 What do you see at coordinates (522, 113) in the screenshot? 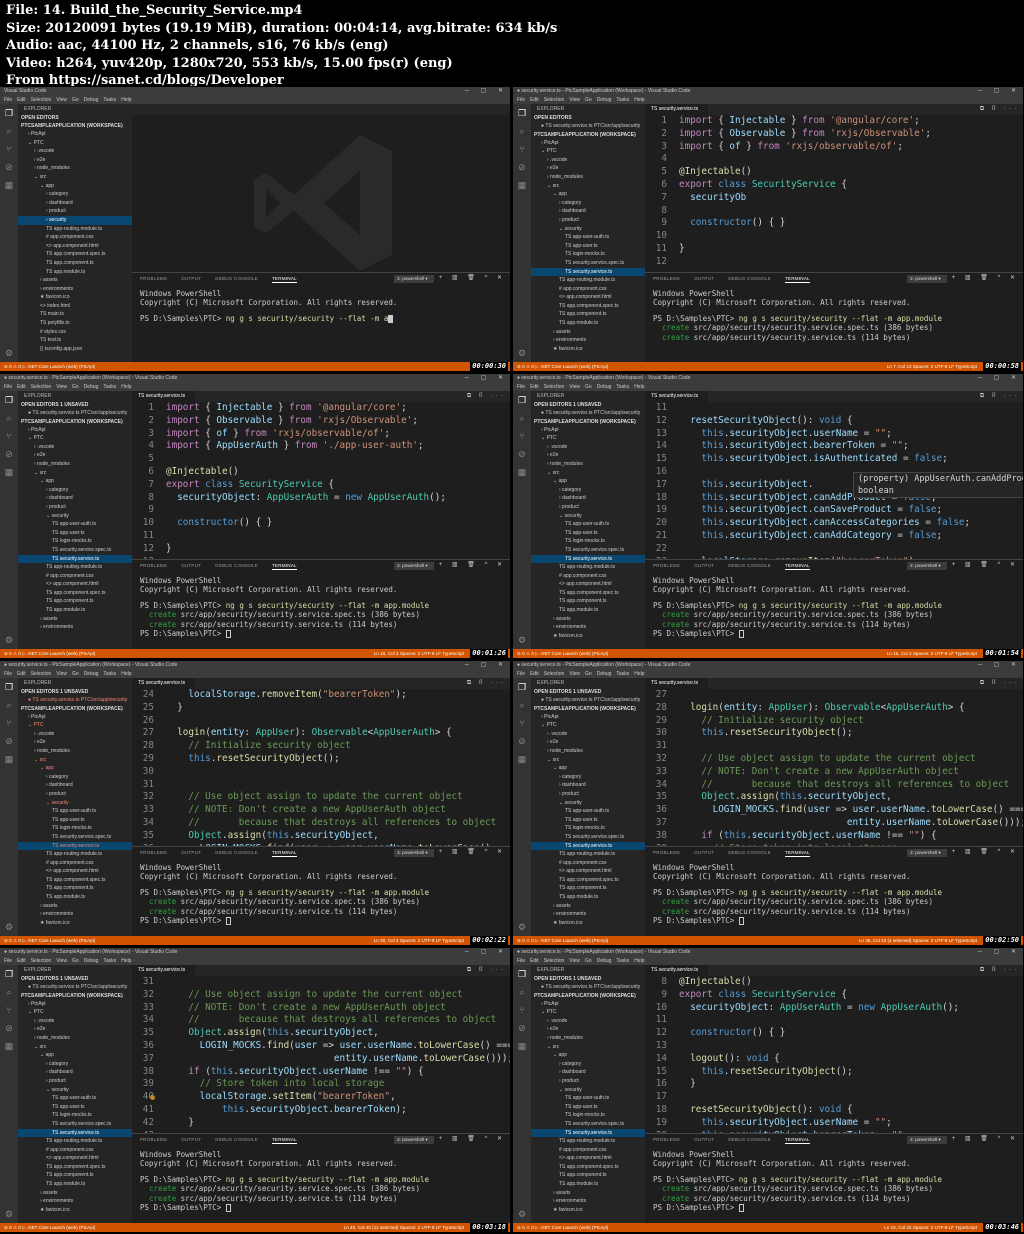
I see `explorer-icon: ❐` at bounding box center [522, 113].